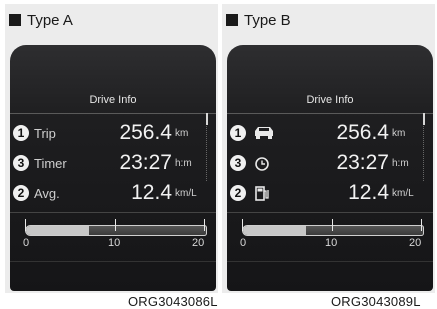 The width and height of the screenshot is (437, 309). What do you see at coordinates (330, 194) in the screenshot?
I see `average-row: 2 12.4 km/L` at bounding box center [330, 194].